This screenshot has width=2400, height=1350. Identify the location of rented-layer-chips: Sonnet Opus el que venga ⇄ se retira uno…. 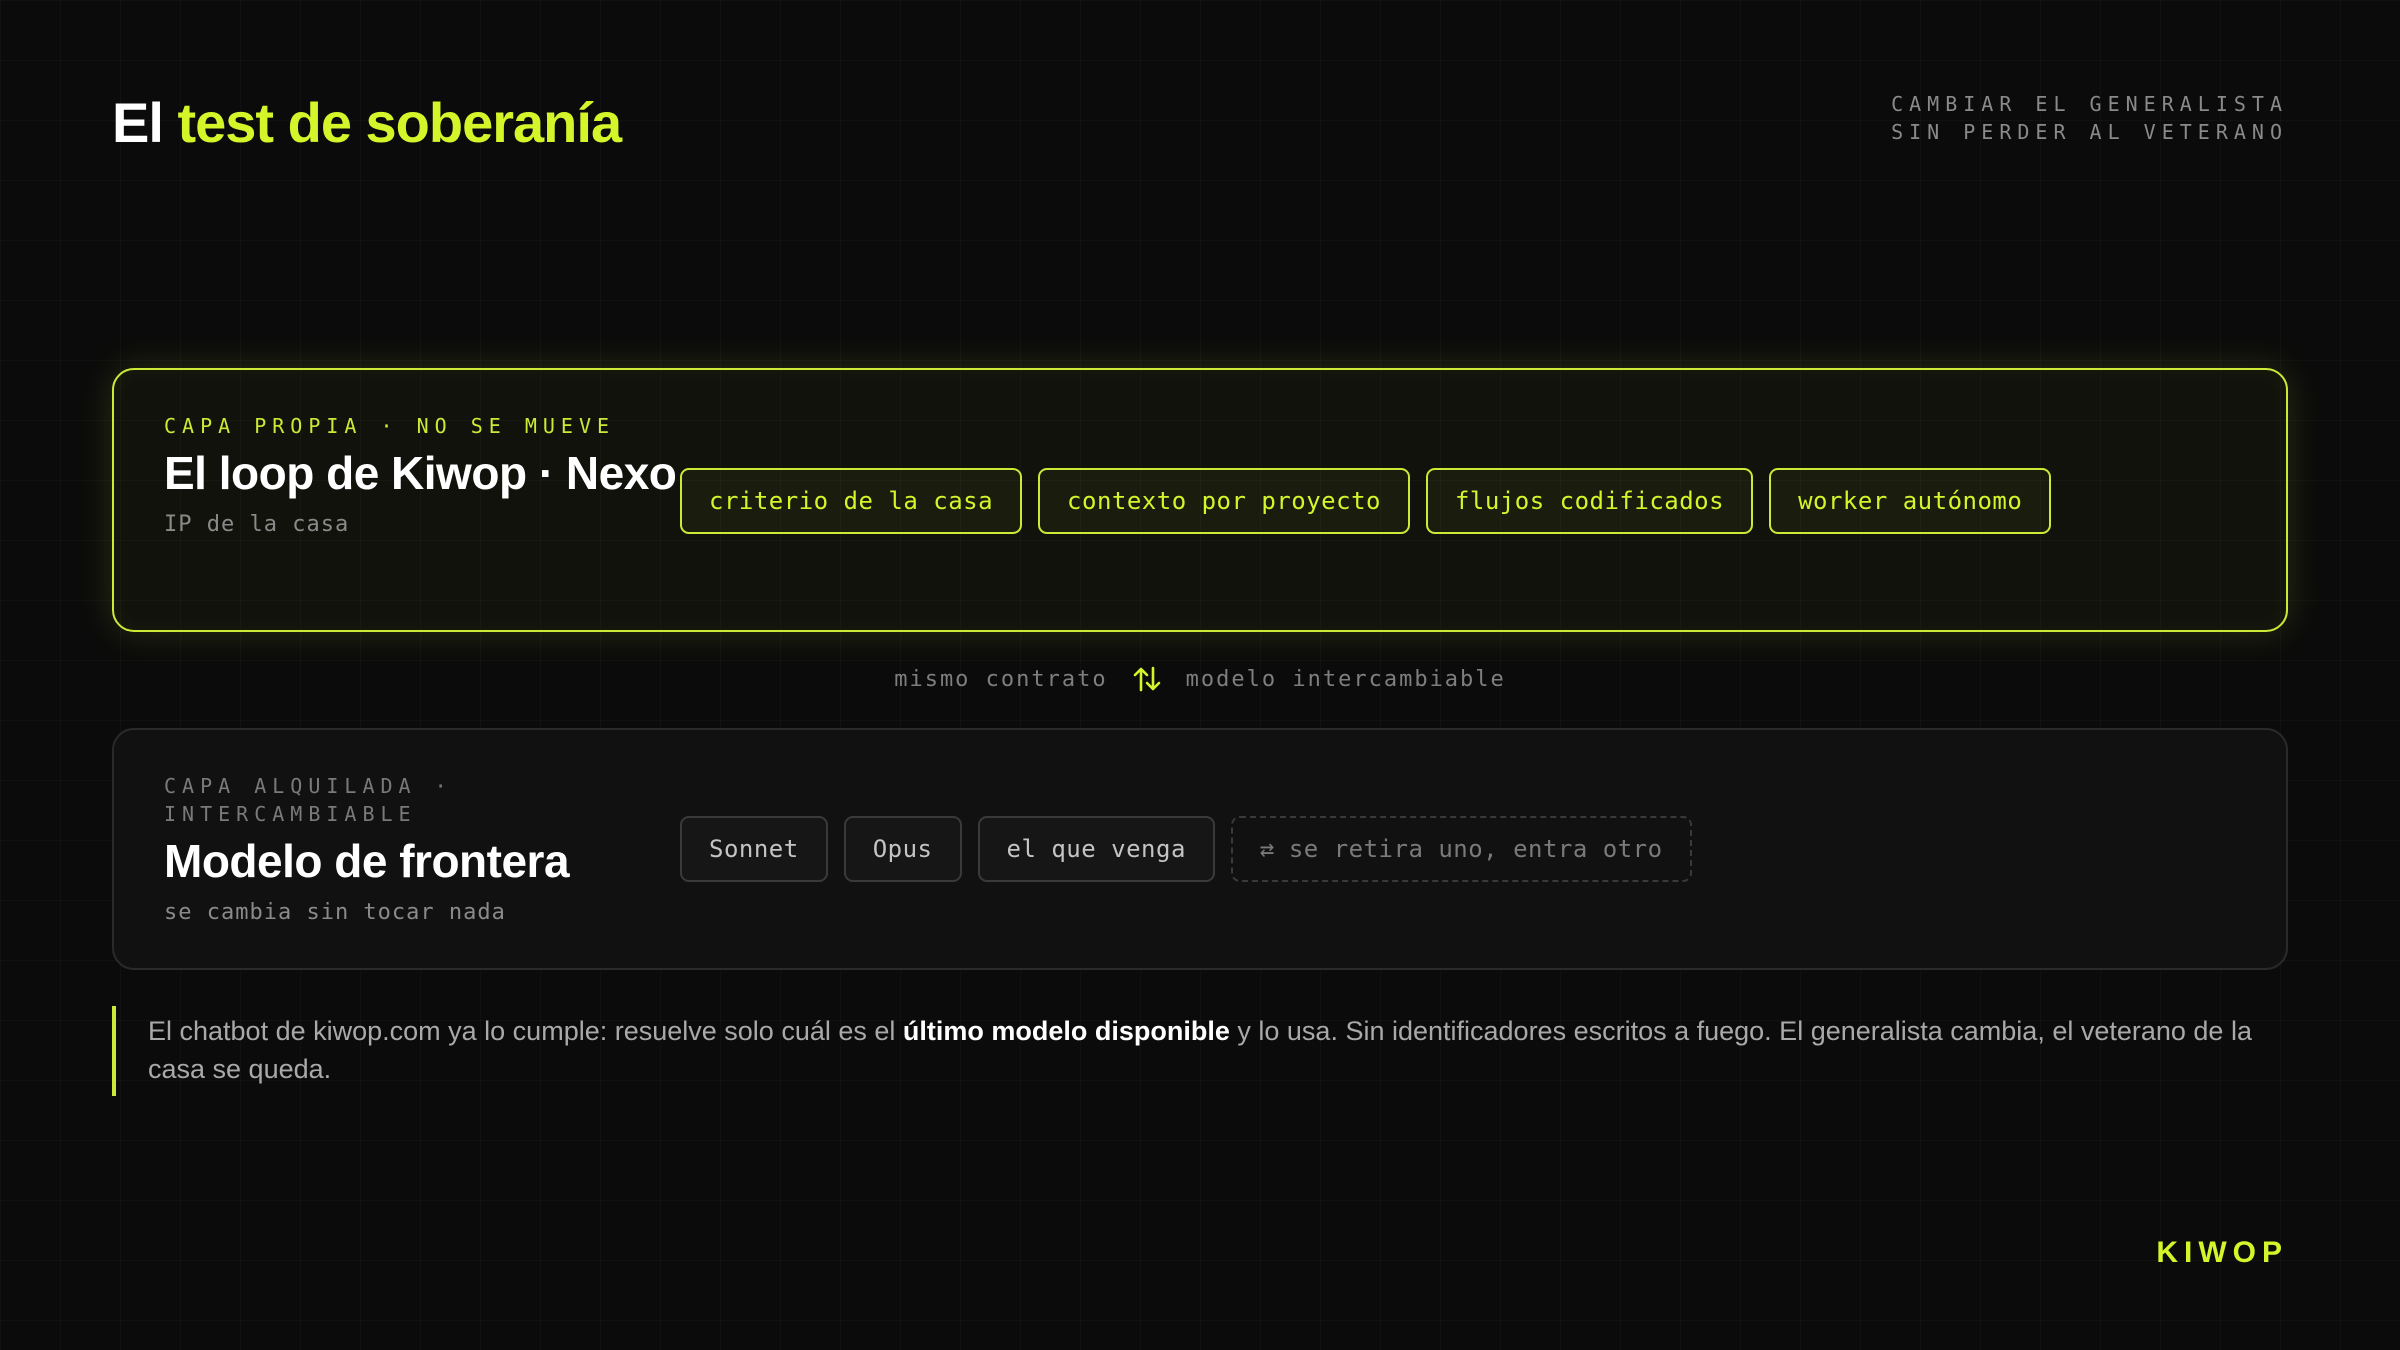
(1186, 849).